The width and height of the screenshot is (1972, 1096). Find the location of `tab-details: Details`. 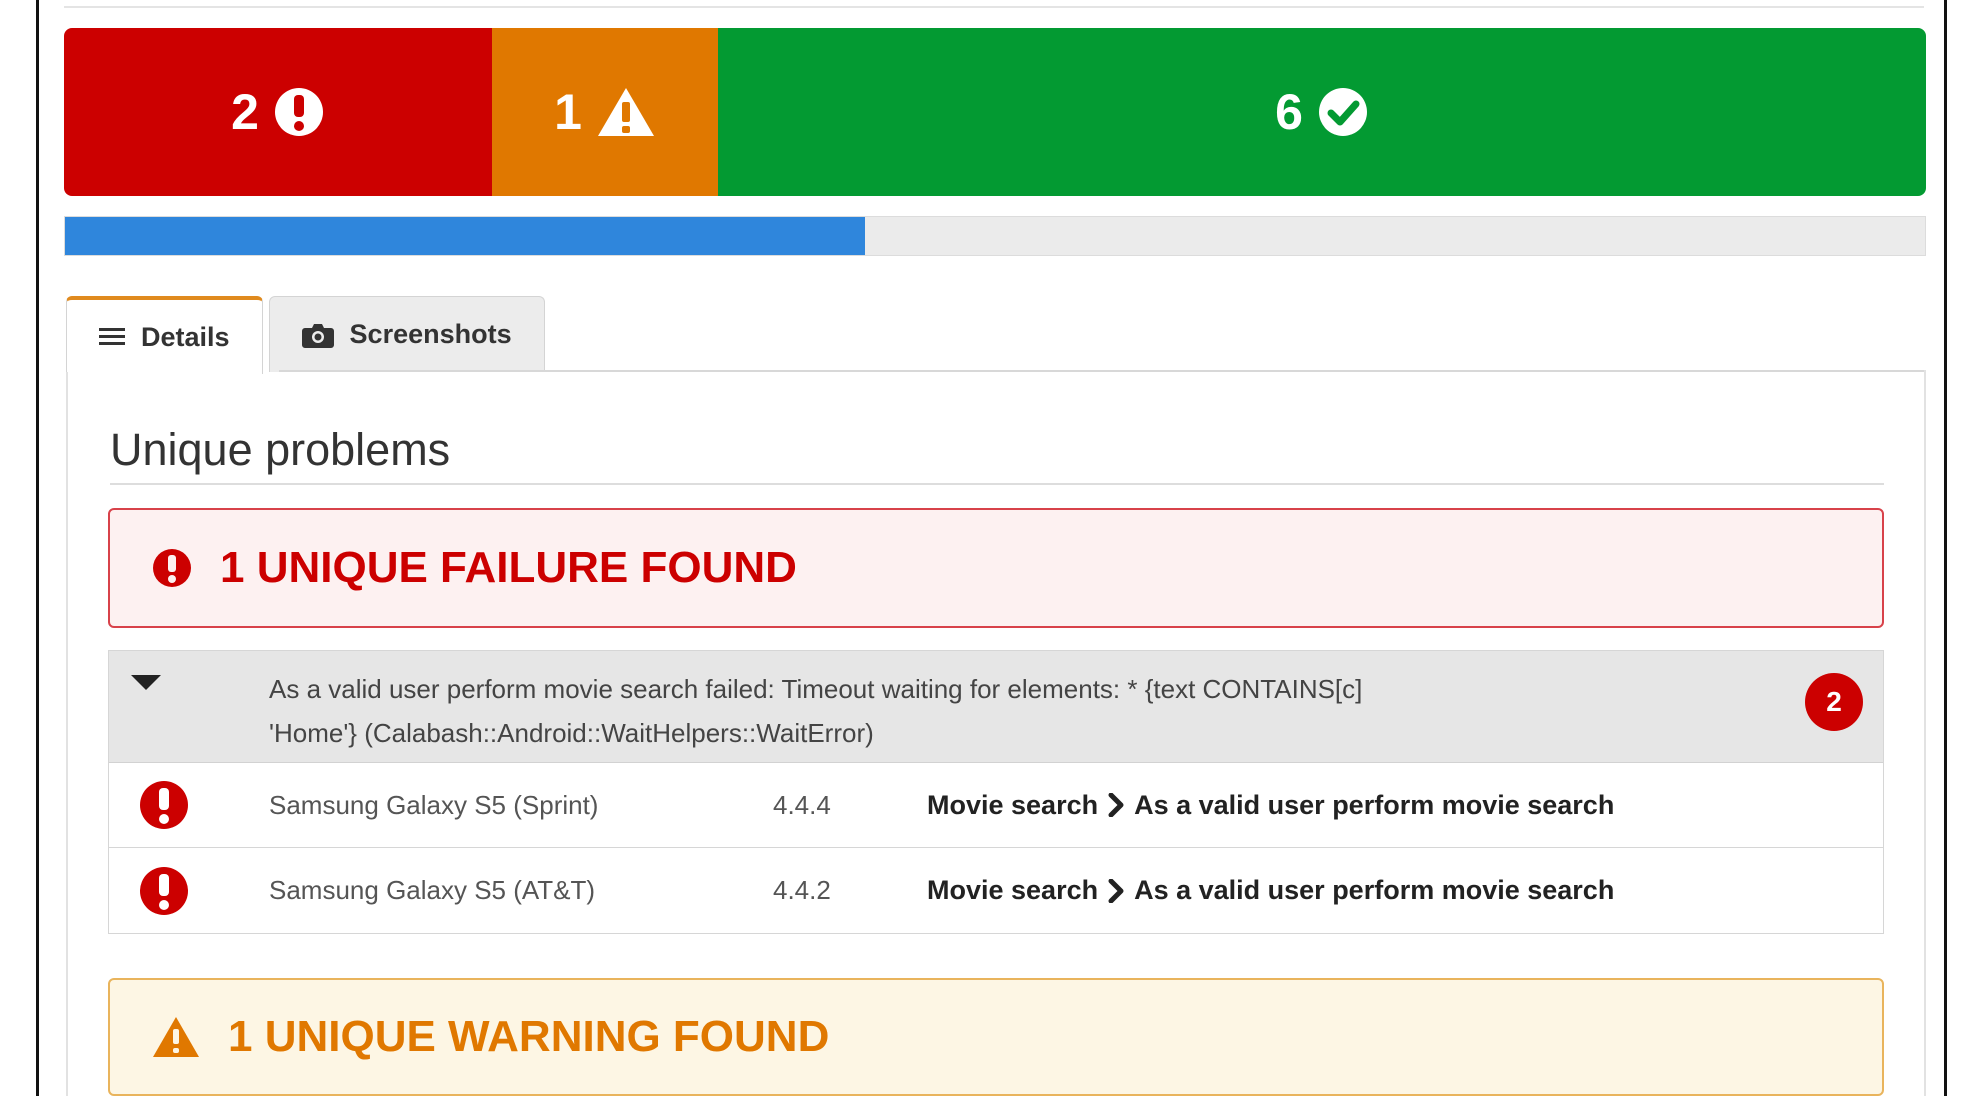

tab-details: Details is located at coordinates (164, 335).